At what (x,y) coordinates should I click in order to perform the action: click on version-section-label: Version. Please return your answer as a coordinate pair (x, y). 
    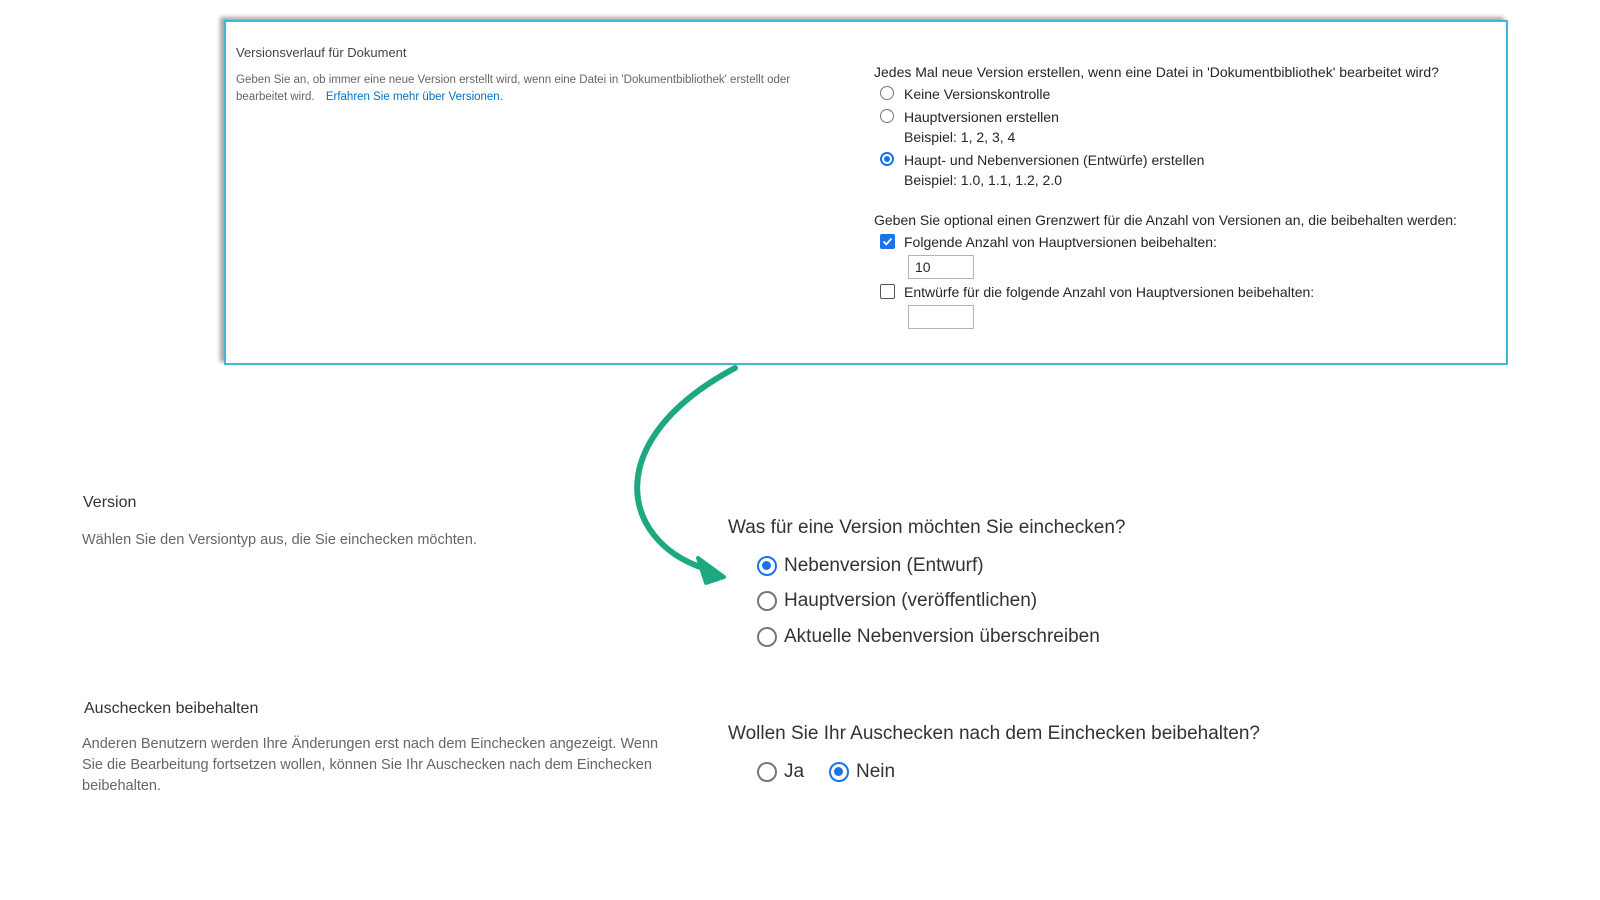
    Looking at the image, I should click on (110, 502).